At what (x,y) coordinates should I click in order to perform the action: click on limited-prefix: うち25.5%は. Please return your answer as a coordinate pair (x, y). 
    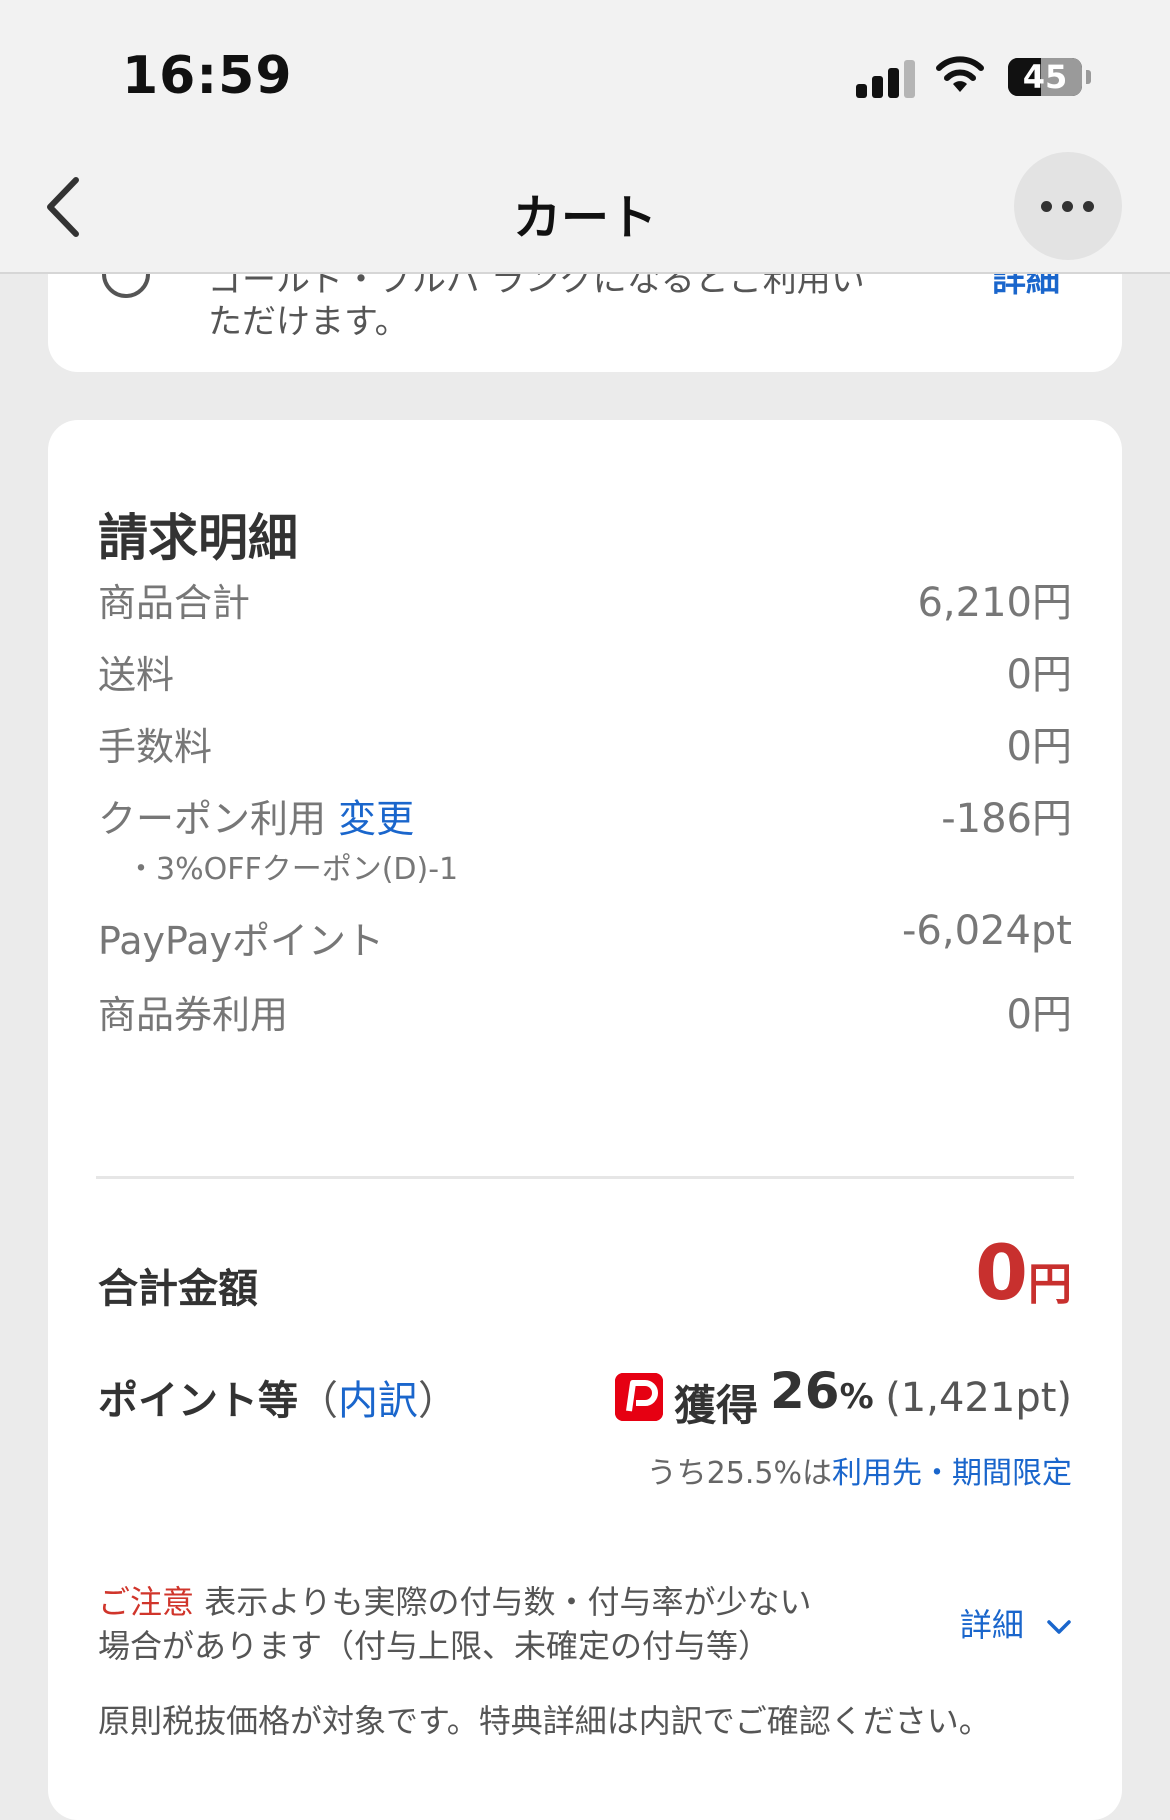
    Looking at the image, I should click on (739, 1473).